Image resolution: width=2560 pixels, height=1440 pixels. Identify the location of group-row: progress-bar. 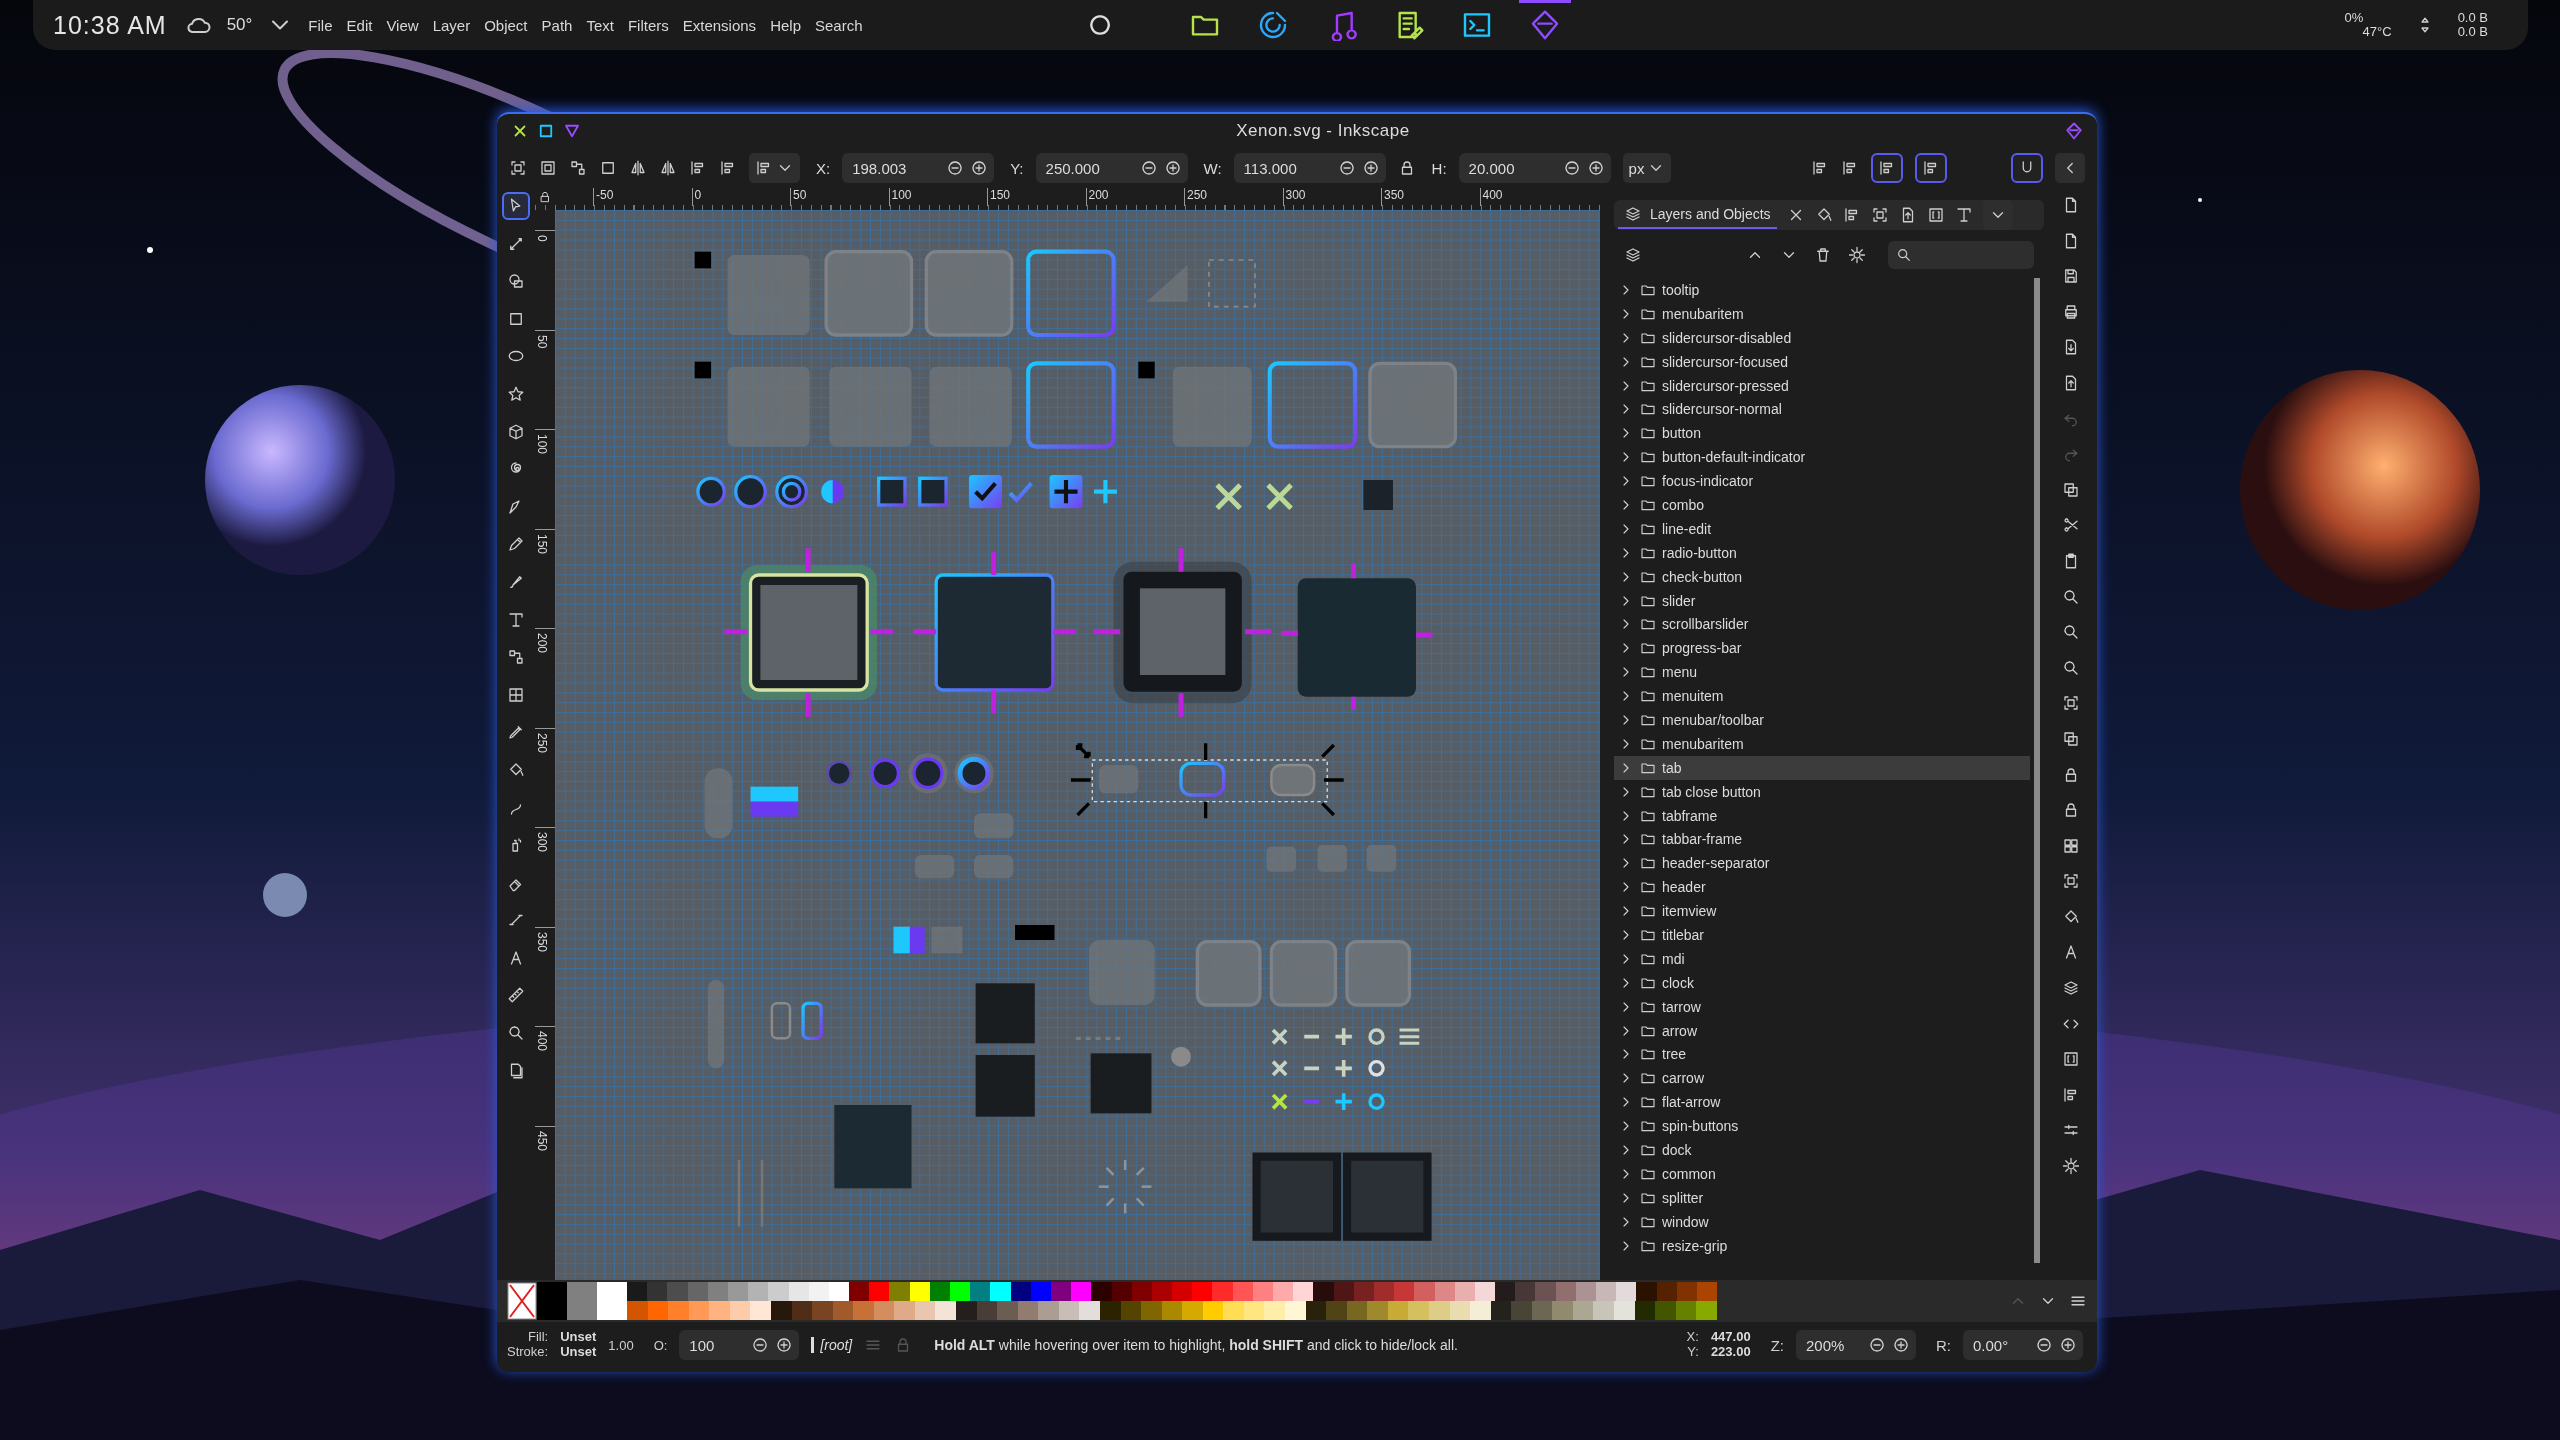
(1822, 648).